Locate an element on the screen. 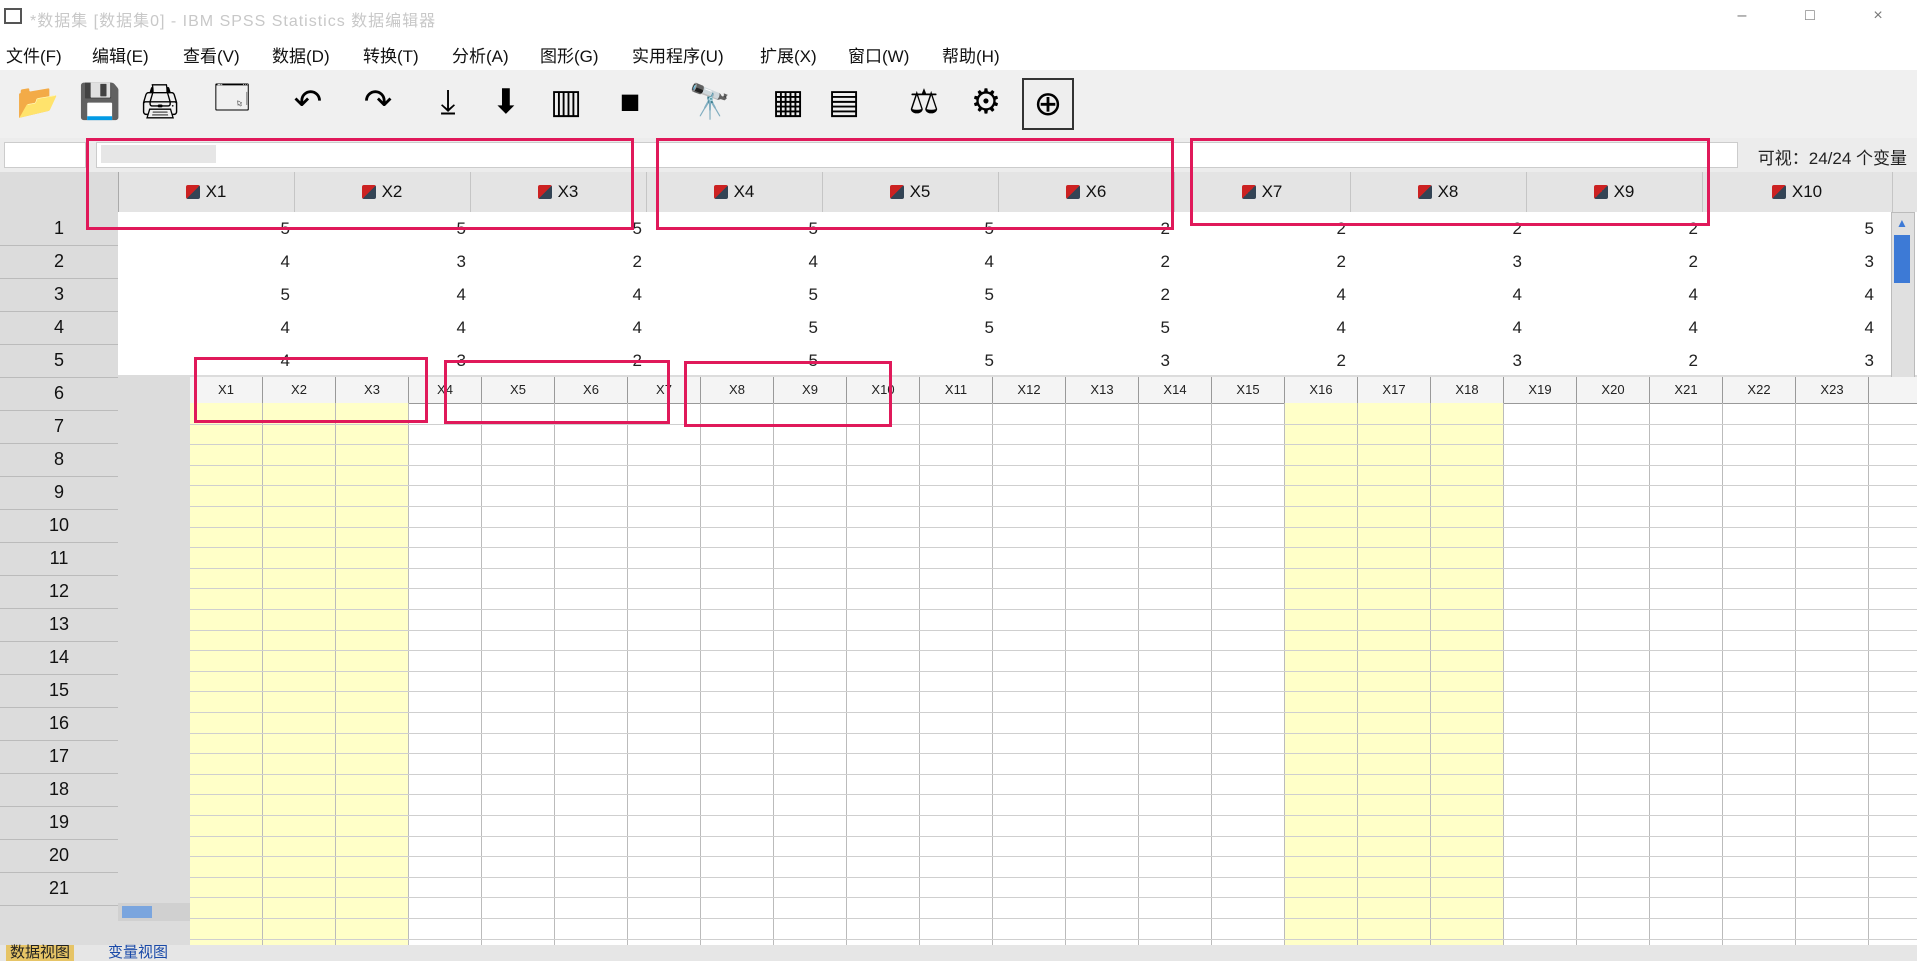 This screenshot has width=1917, height=961. recall-dialog-icon: 🗔 is located at coordinates (232, 102).